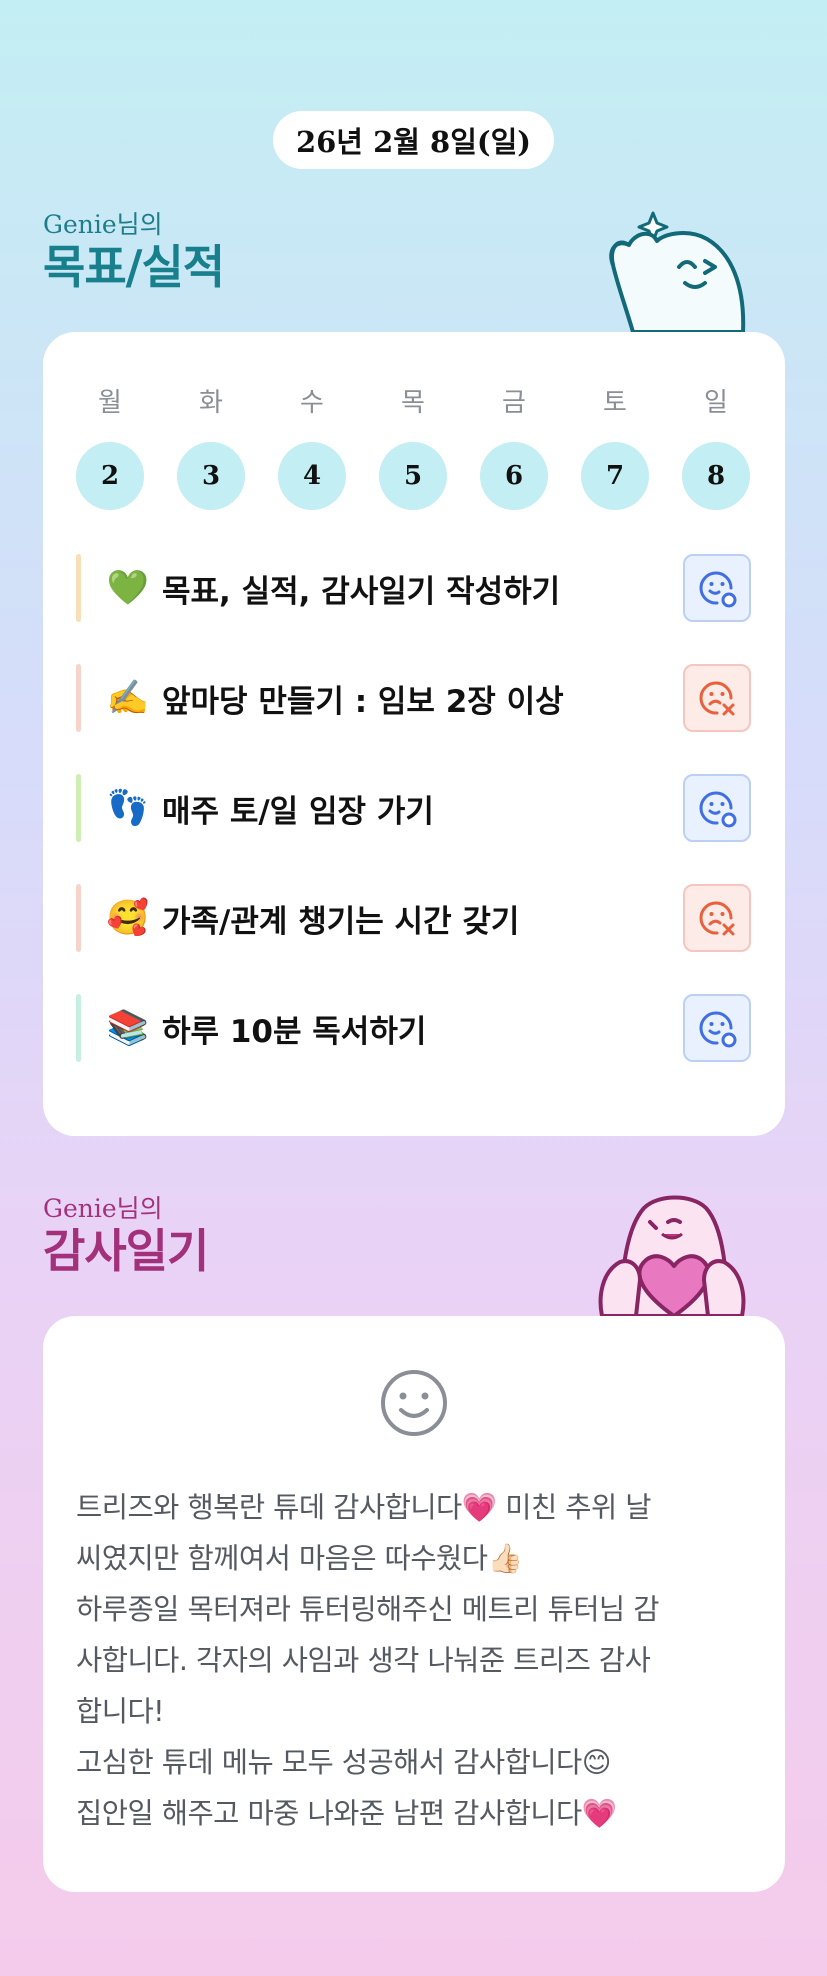  I want to click on goal-item: 👣 매주 토/일 임장 가기, so click(413, 808).